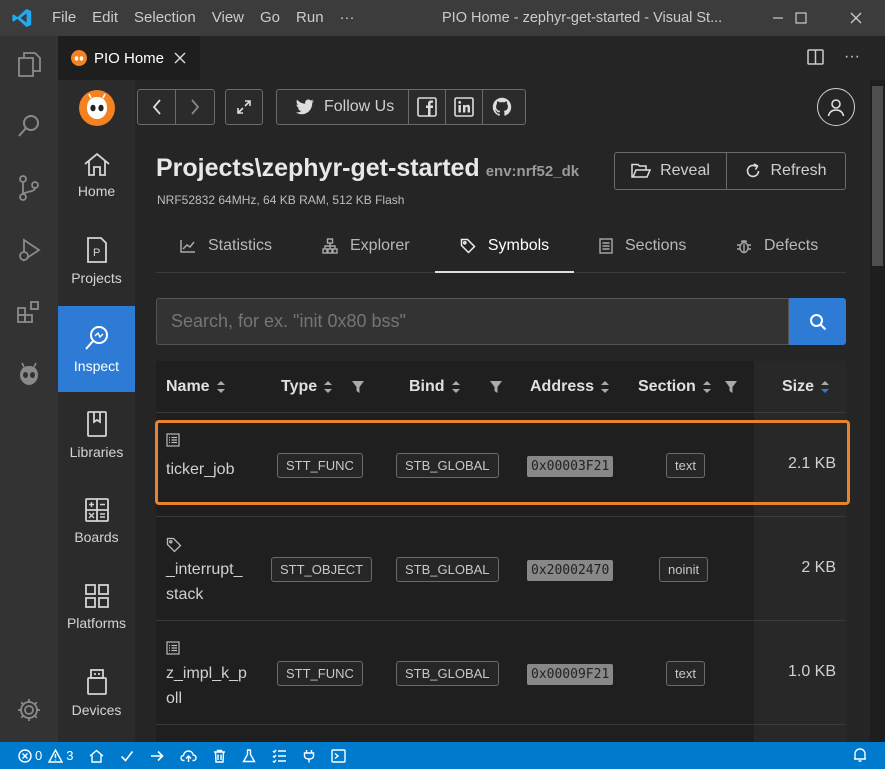 This screenshot has height=769, width=885. What do you see at coordinates (641, 171) in the screenshot?
I see `folder-open-icon` at bounding box center [641, 171].